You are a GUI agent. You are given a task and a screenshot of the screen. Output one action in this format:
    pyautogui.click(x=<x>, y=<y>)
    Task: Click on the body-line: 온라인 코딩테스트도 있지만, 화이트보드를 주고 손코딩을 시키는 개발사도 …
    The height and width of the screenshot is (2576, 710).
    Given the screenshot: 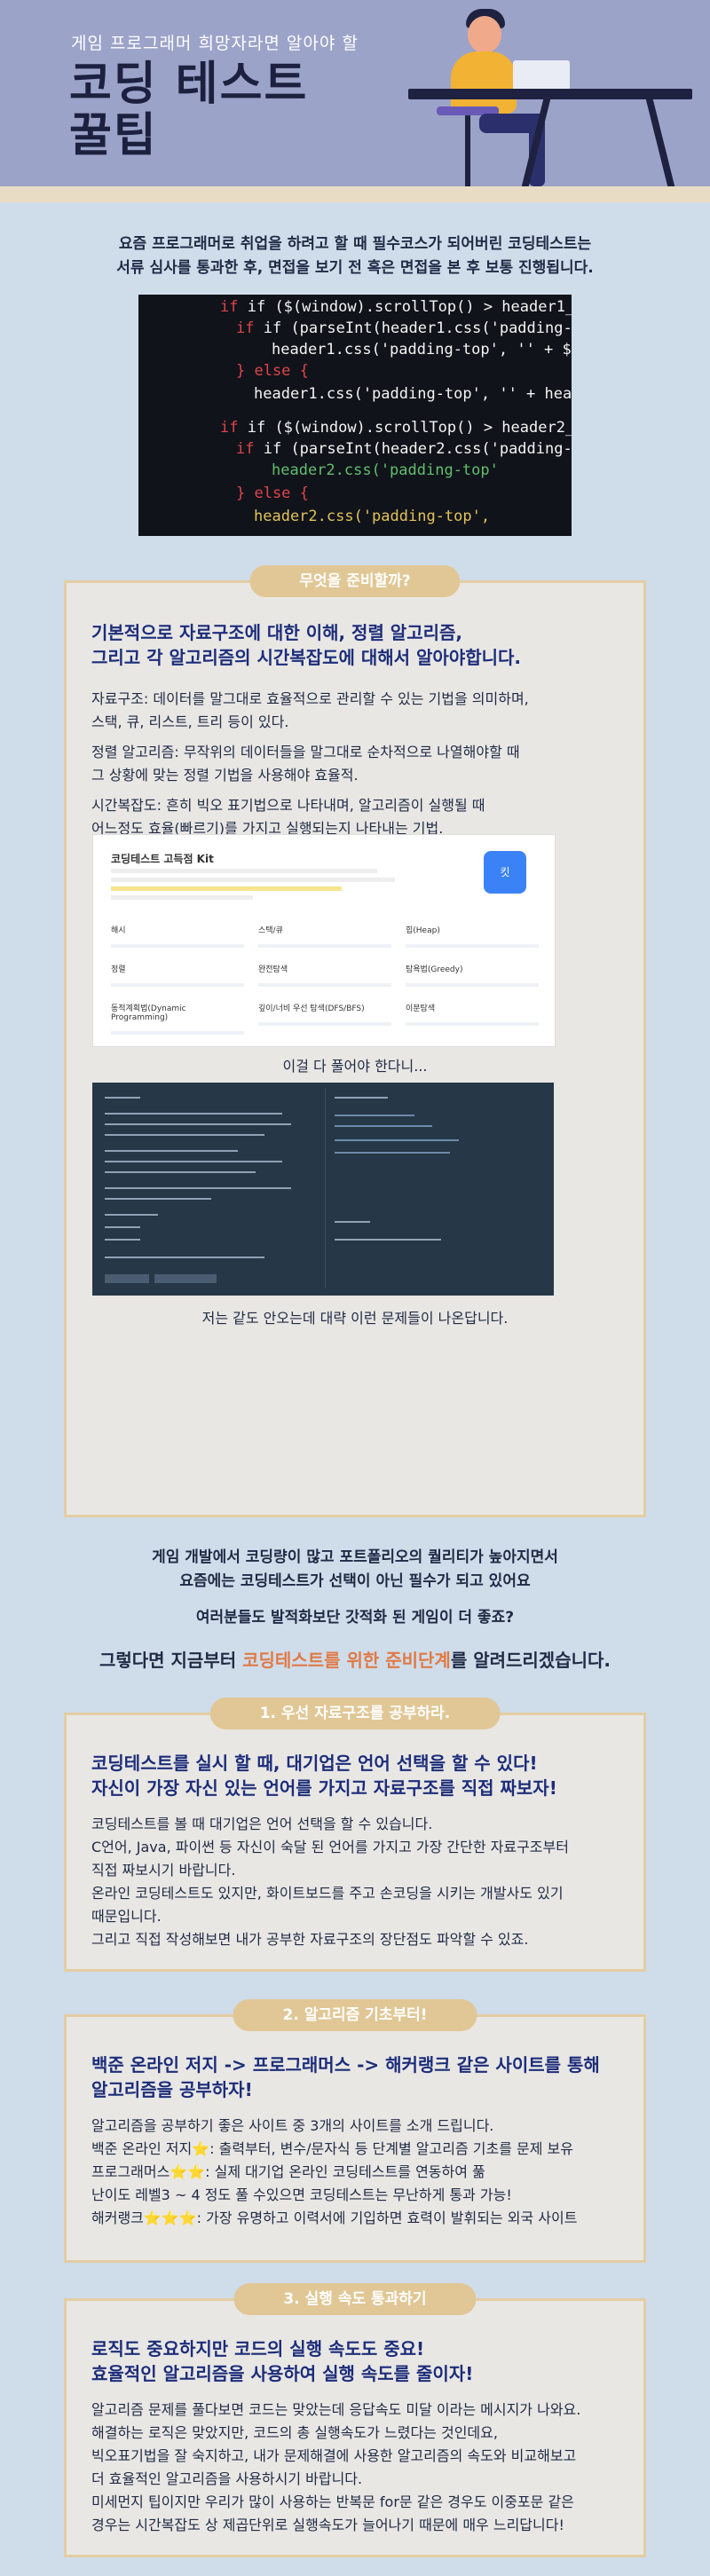 What is the action you would take?
    pyautogui.click(x=327, y=1893)
    